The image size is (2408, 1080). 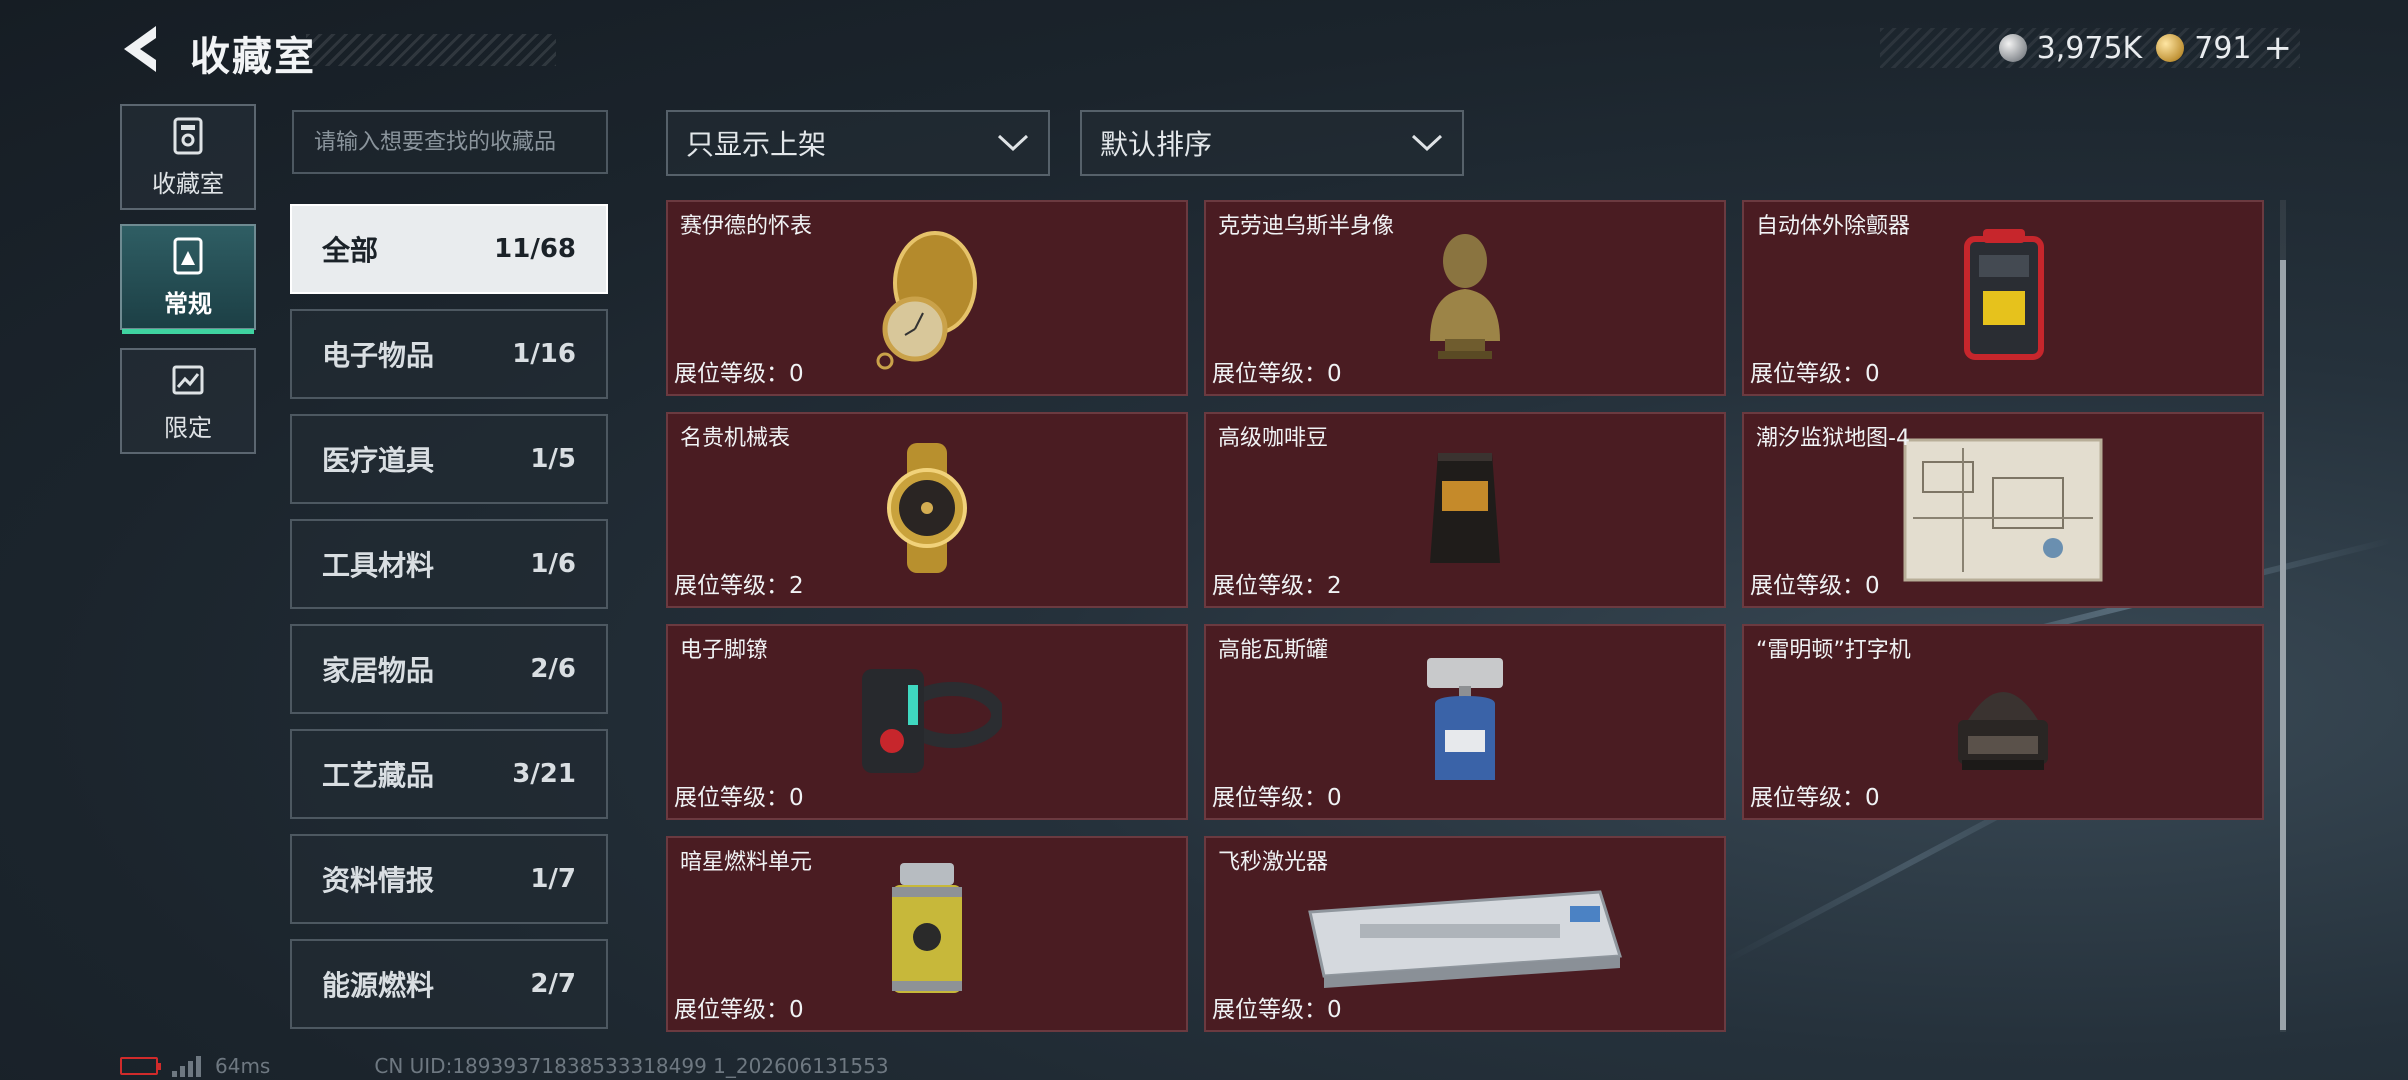 What do you see at coordinates (449, 879) in the screenshot?
I see `category-intel: 资料情报 1/7` at bounding box center [449, 879].